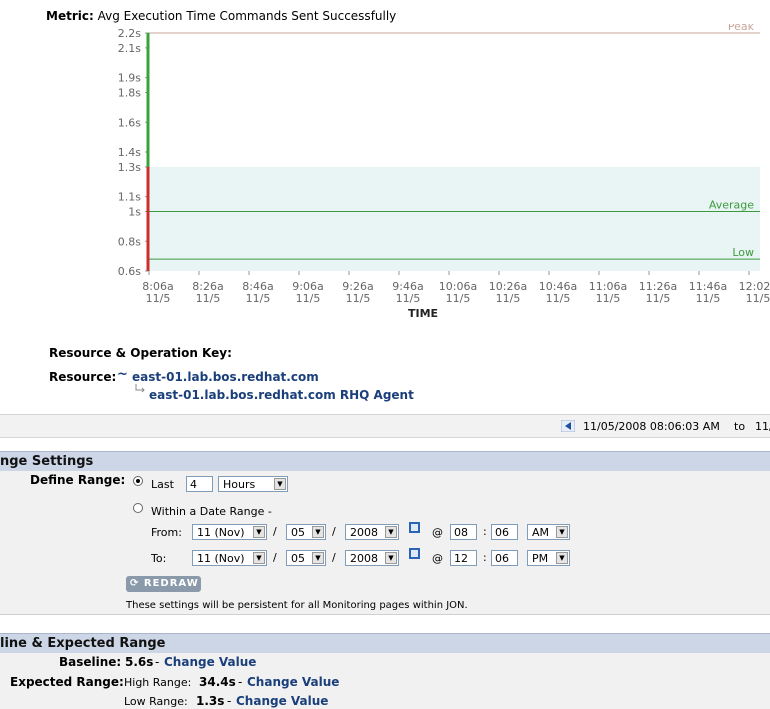  What do you see at coordinates (210, 701) in the screenshot?
I see `low-range-value: 1.3s` at bounding box center [210, 701].